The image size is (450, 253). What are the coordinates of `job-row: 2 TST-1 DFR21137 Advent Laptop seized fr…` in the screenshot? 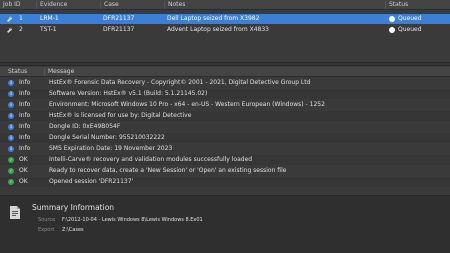 It's located at (225, 30).